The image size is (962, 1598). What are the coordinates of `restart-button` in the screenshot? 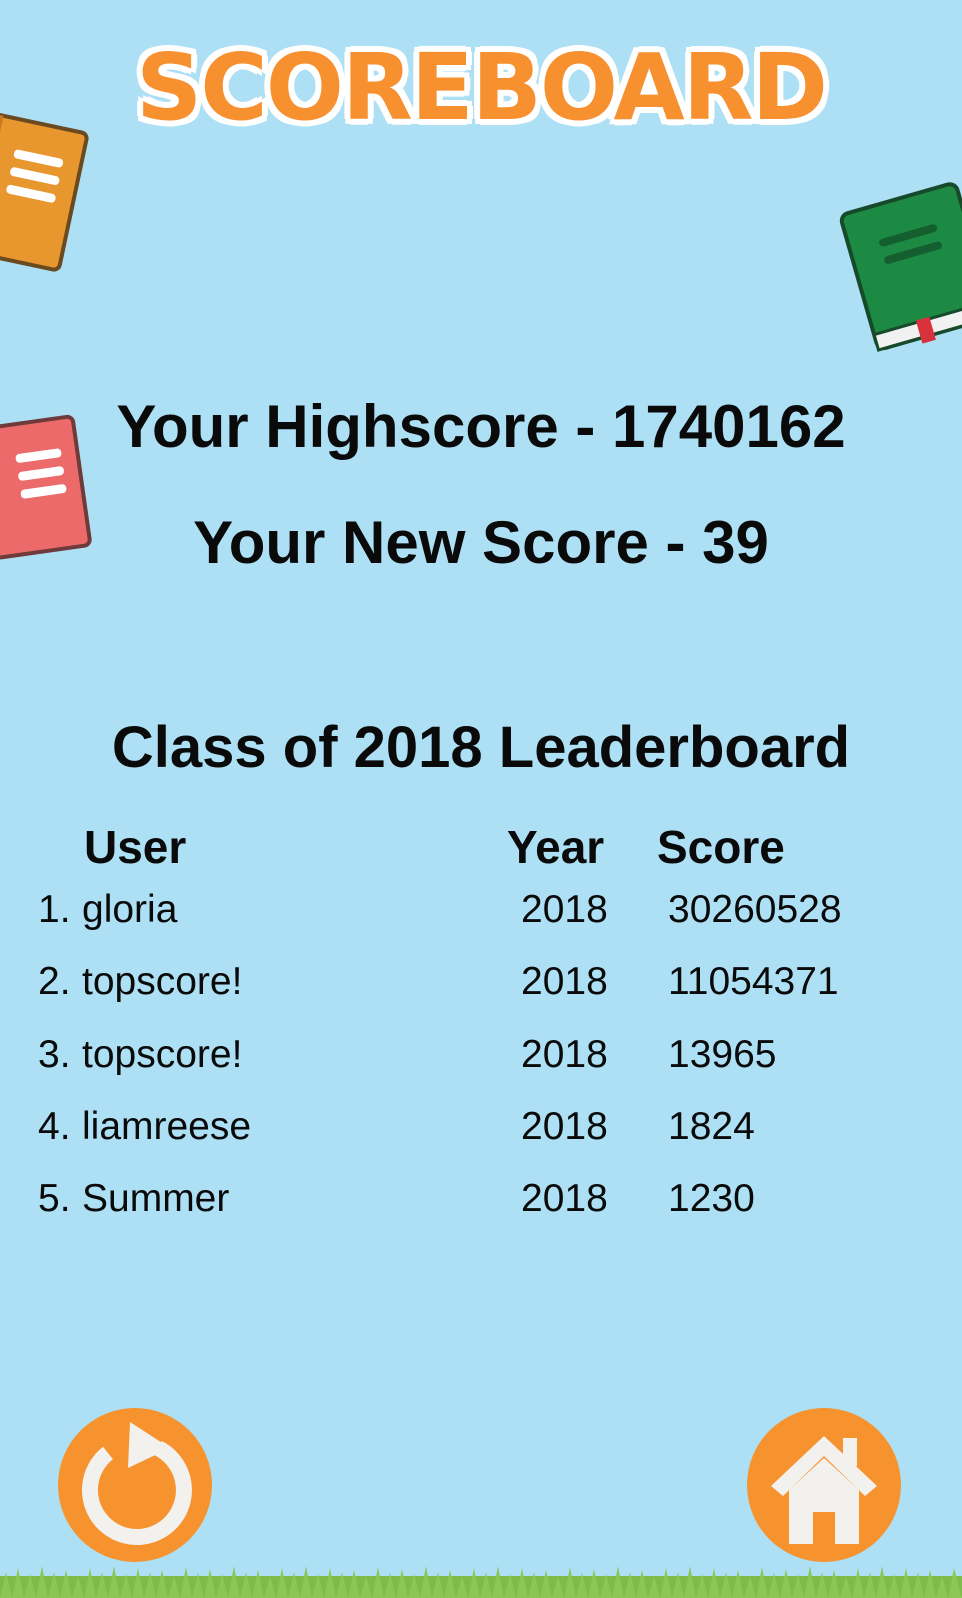 It's located at (135, 1485).